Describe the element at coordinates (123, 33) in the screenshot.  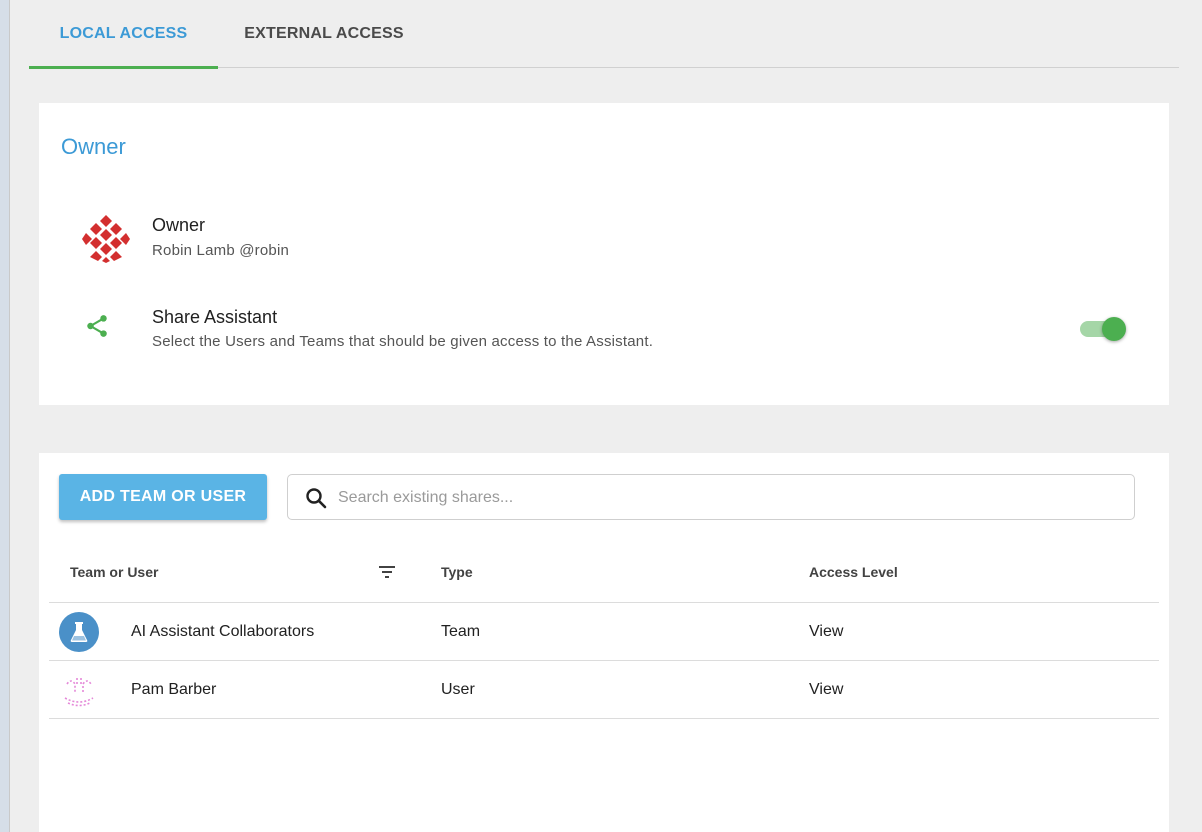
I see `tab-local-access: LOCAL ACCESS` at that location.